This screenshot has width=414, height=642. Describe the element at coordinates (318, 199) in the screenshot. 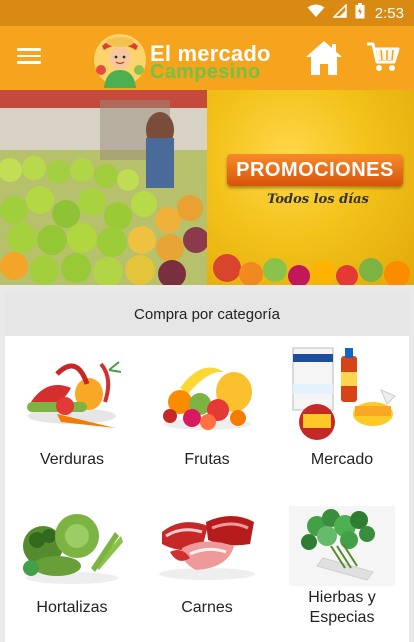

I see `promo-subtitle: Todos los días` at that location.